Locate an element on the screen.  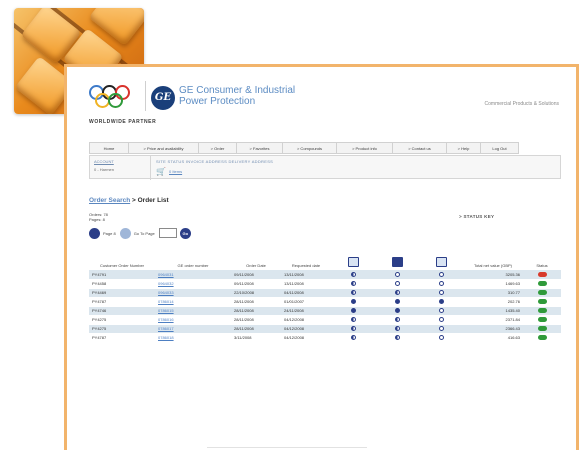
nav-contact-us: > Contact us is located at coordinates (420, 148).